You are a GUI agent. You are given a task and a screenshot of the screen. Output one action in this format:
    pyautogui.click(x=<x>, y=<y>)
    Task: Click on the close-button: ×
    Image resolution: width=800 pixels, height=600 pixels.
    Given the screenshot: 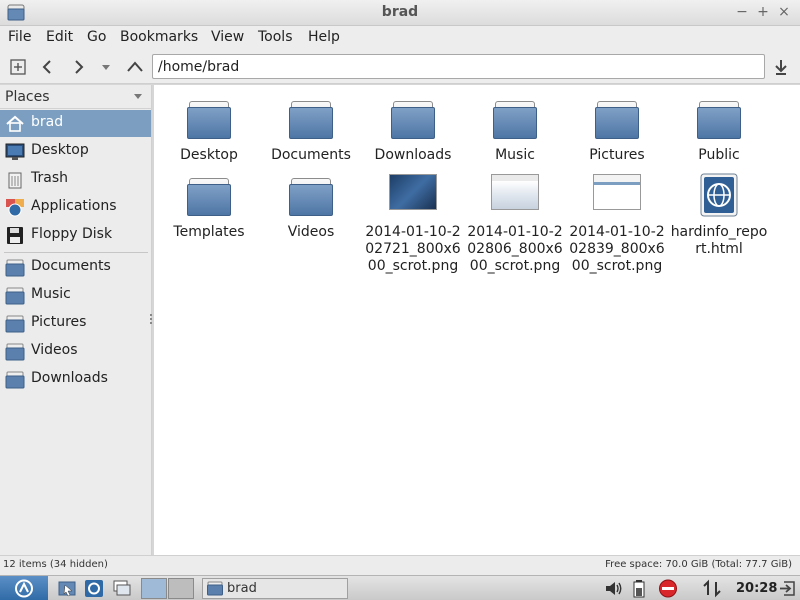 What is the action you would take?
    pyautogui.click(x=784, y=12)
    